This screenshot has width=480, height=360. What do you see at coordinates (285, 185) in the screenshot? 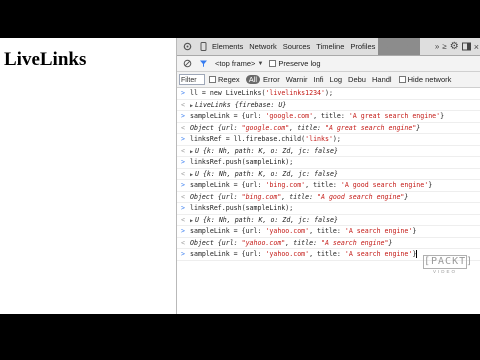
I see `string-token: 'bing.com'` at bounding box center [285, 185].